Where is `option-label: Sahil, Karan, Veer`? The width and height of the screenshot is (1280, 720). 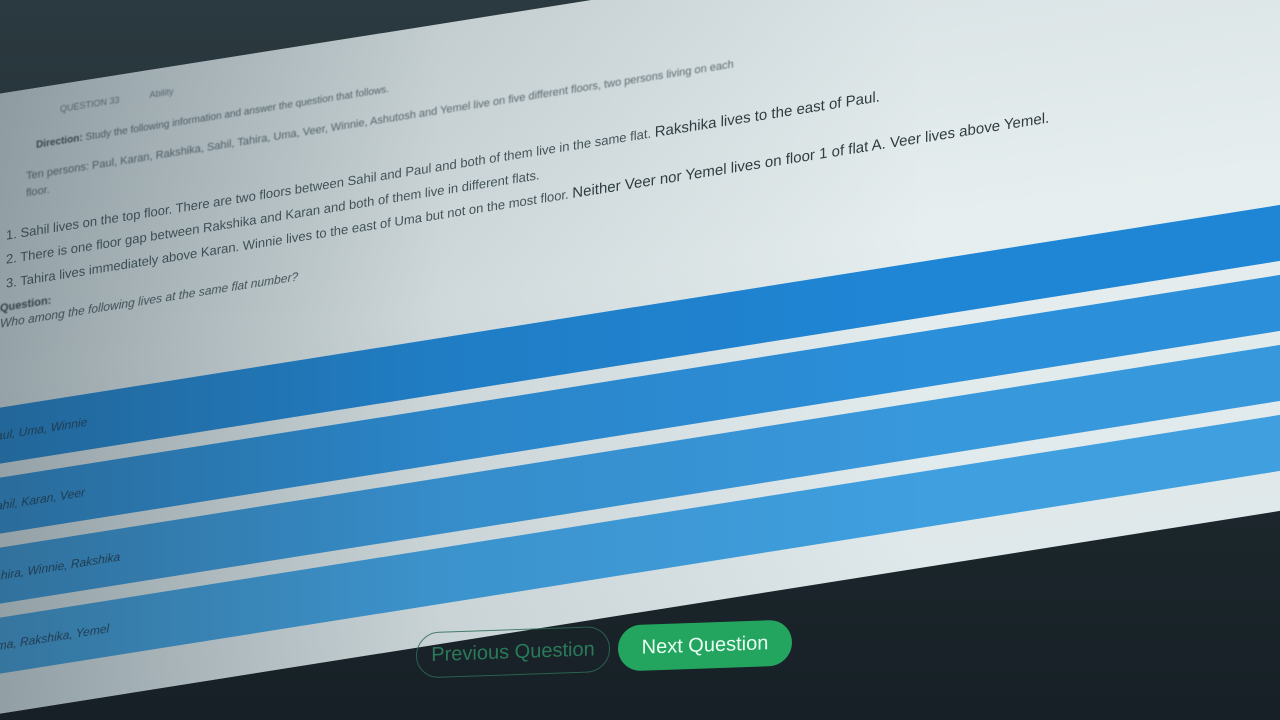
option-label: Sahil, Karan, Veer is located at coordinates (42, 500).